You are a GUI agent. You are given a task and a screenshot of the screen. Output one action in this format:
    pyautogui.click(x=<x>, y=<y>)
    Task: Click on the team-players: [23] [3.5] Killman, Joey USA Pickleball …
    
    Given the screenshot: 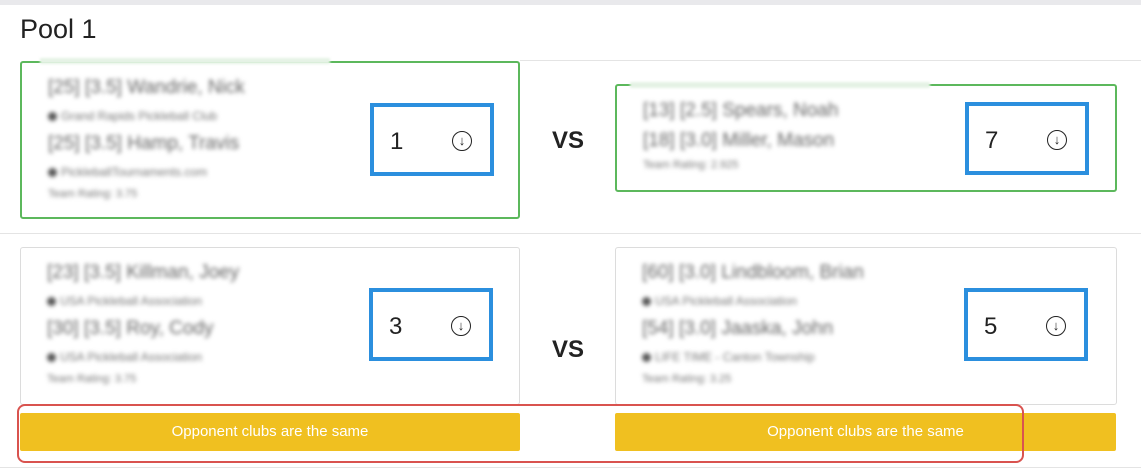 What is the action you would take?
    pyautogui.click(x=212, y=323)
    